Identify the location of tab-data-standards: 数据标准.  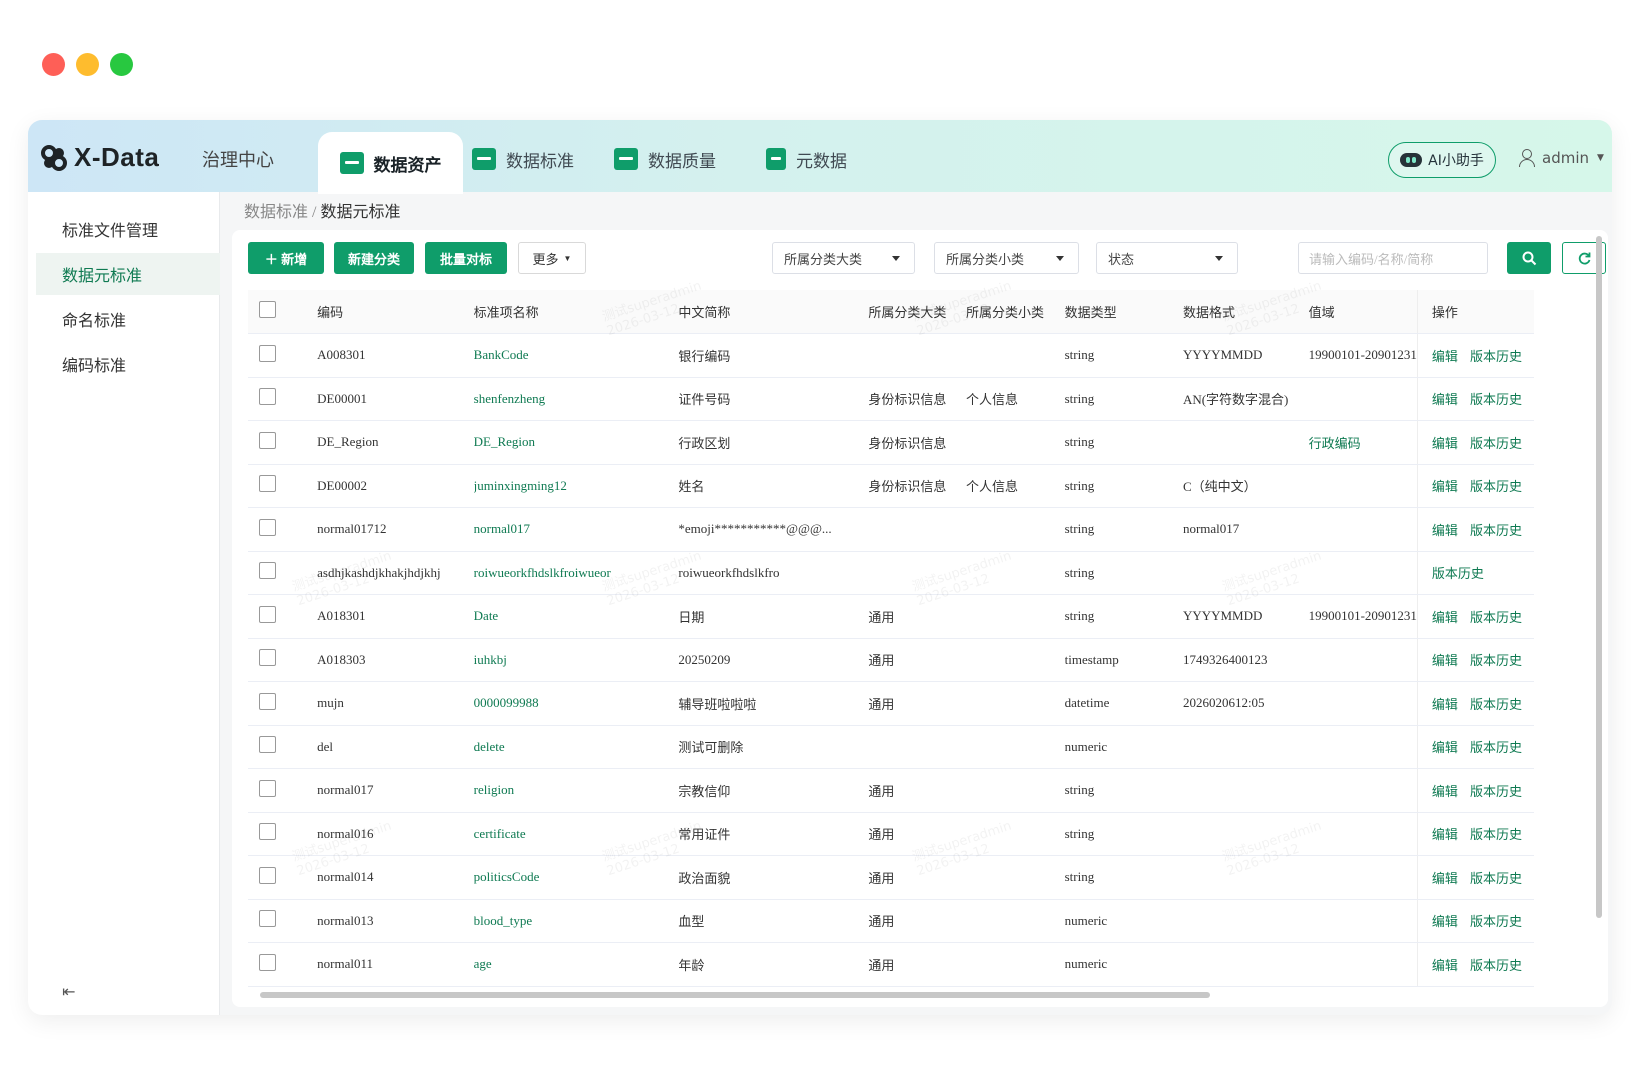
(523, 159).